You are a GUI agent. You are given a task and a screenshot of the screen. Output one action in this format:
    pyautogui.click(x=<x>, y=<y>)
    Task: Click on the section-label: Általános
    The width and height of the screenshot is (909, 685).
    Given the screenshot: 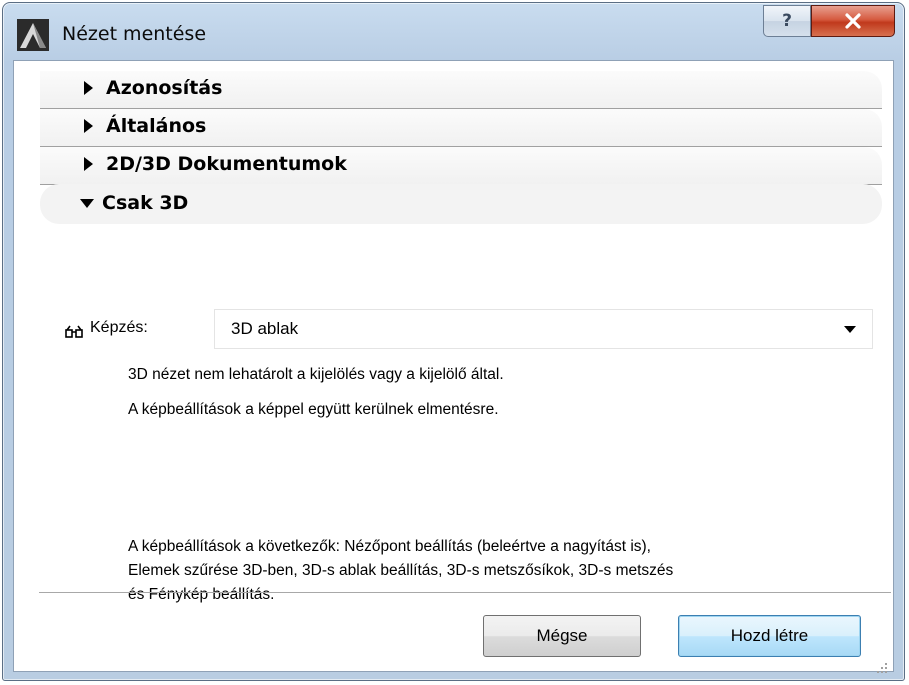 What is the action you would take?
    pyautogui.click(x=156, y=126)
    